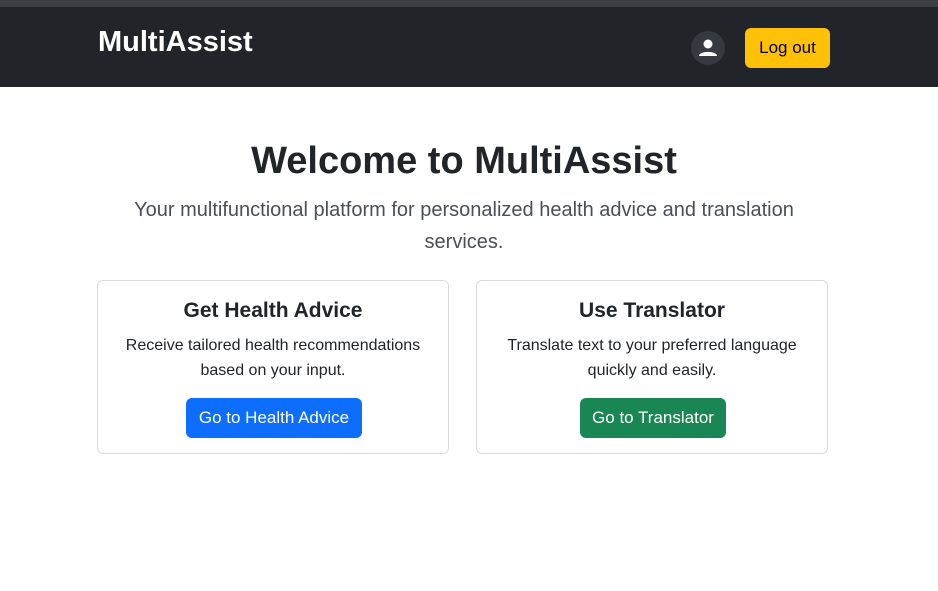  What do you see at coordinates (175, 42) in the screenshot?
I see `brand-logo: MultiAssist` at bounding box center [175, 42].